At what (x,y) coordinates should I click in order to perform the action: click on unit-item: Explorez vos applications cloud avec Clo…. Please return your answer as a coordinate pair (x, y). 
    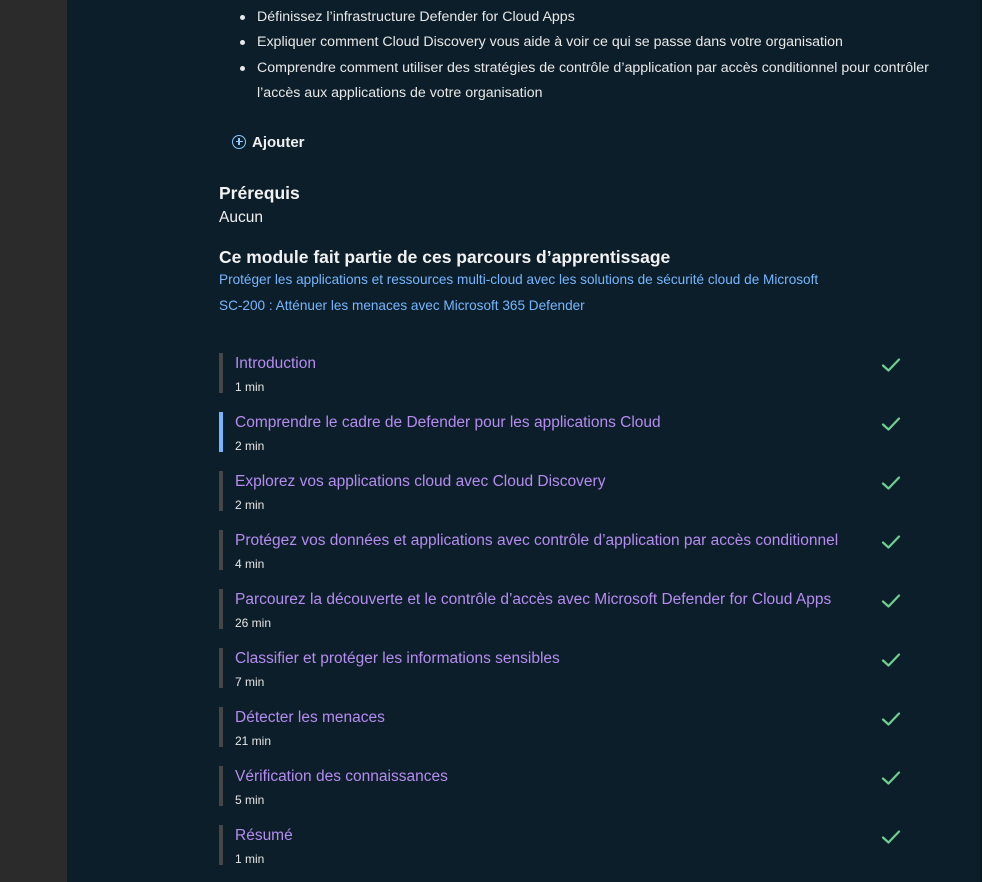
    Looking at the image, I should click on (564, 491).